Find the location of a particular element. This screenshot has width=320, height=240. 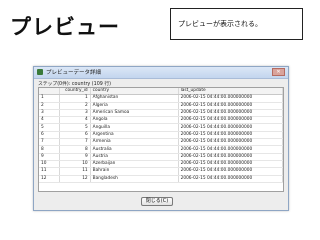

row-number-cell: 12 is located at coordinates (49, 179).